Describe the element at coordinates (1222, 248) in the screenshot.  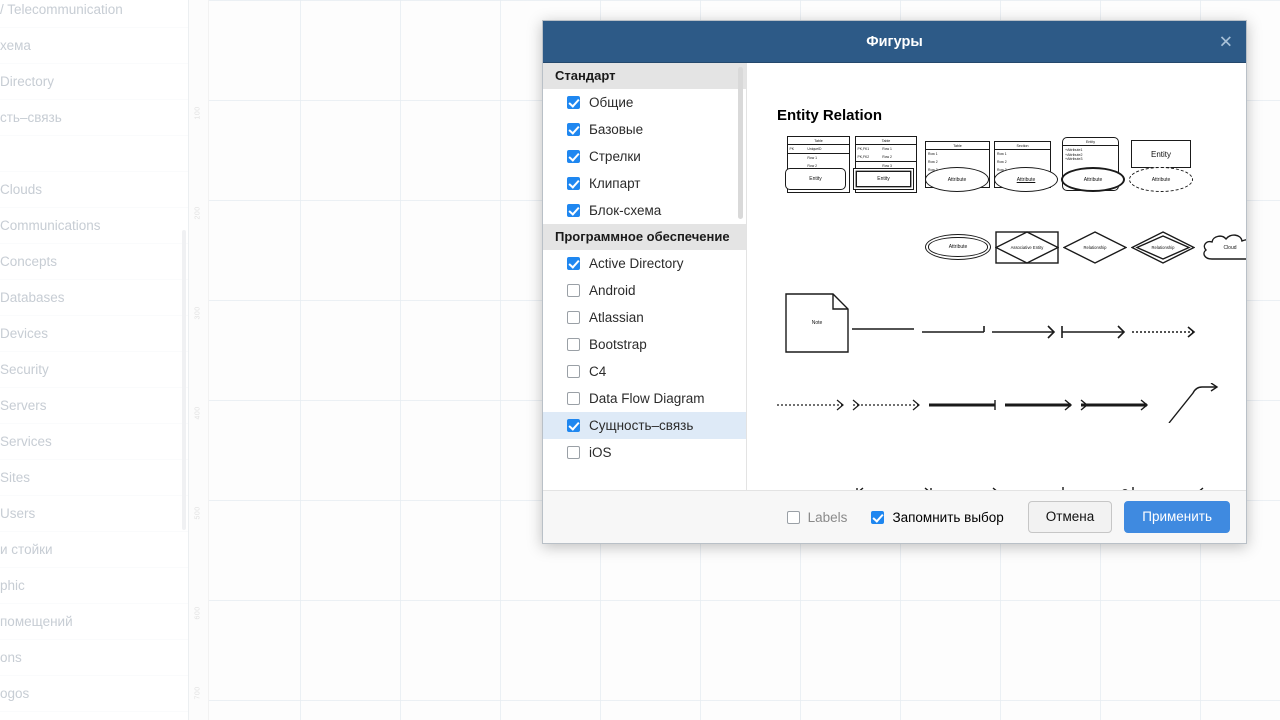
I see `shape-cloud: Cloud` at that location.